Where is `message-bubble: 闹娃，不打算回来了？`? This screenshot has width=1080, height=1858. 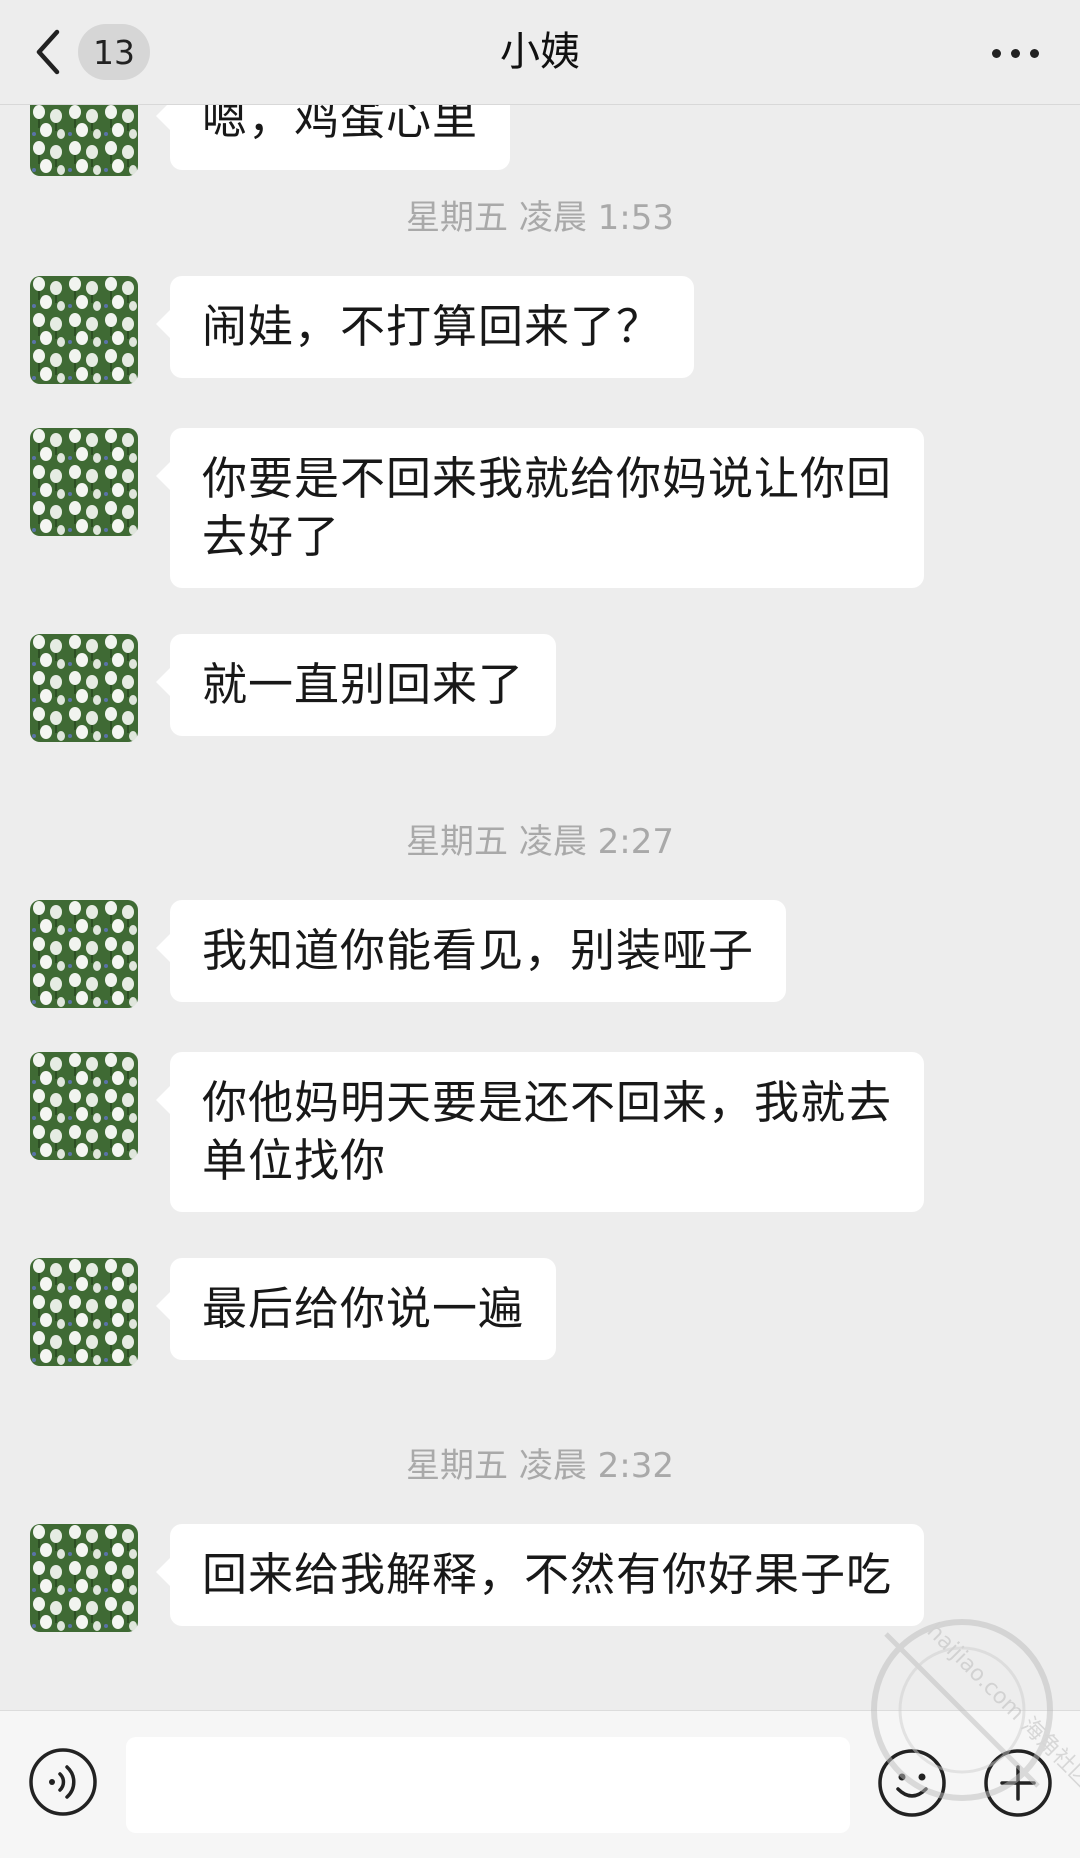 message-bubble: 闹娃，不打算回来了？ is located at coordinates (425, 327).